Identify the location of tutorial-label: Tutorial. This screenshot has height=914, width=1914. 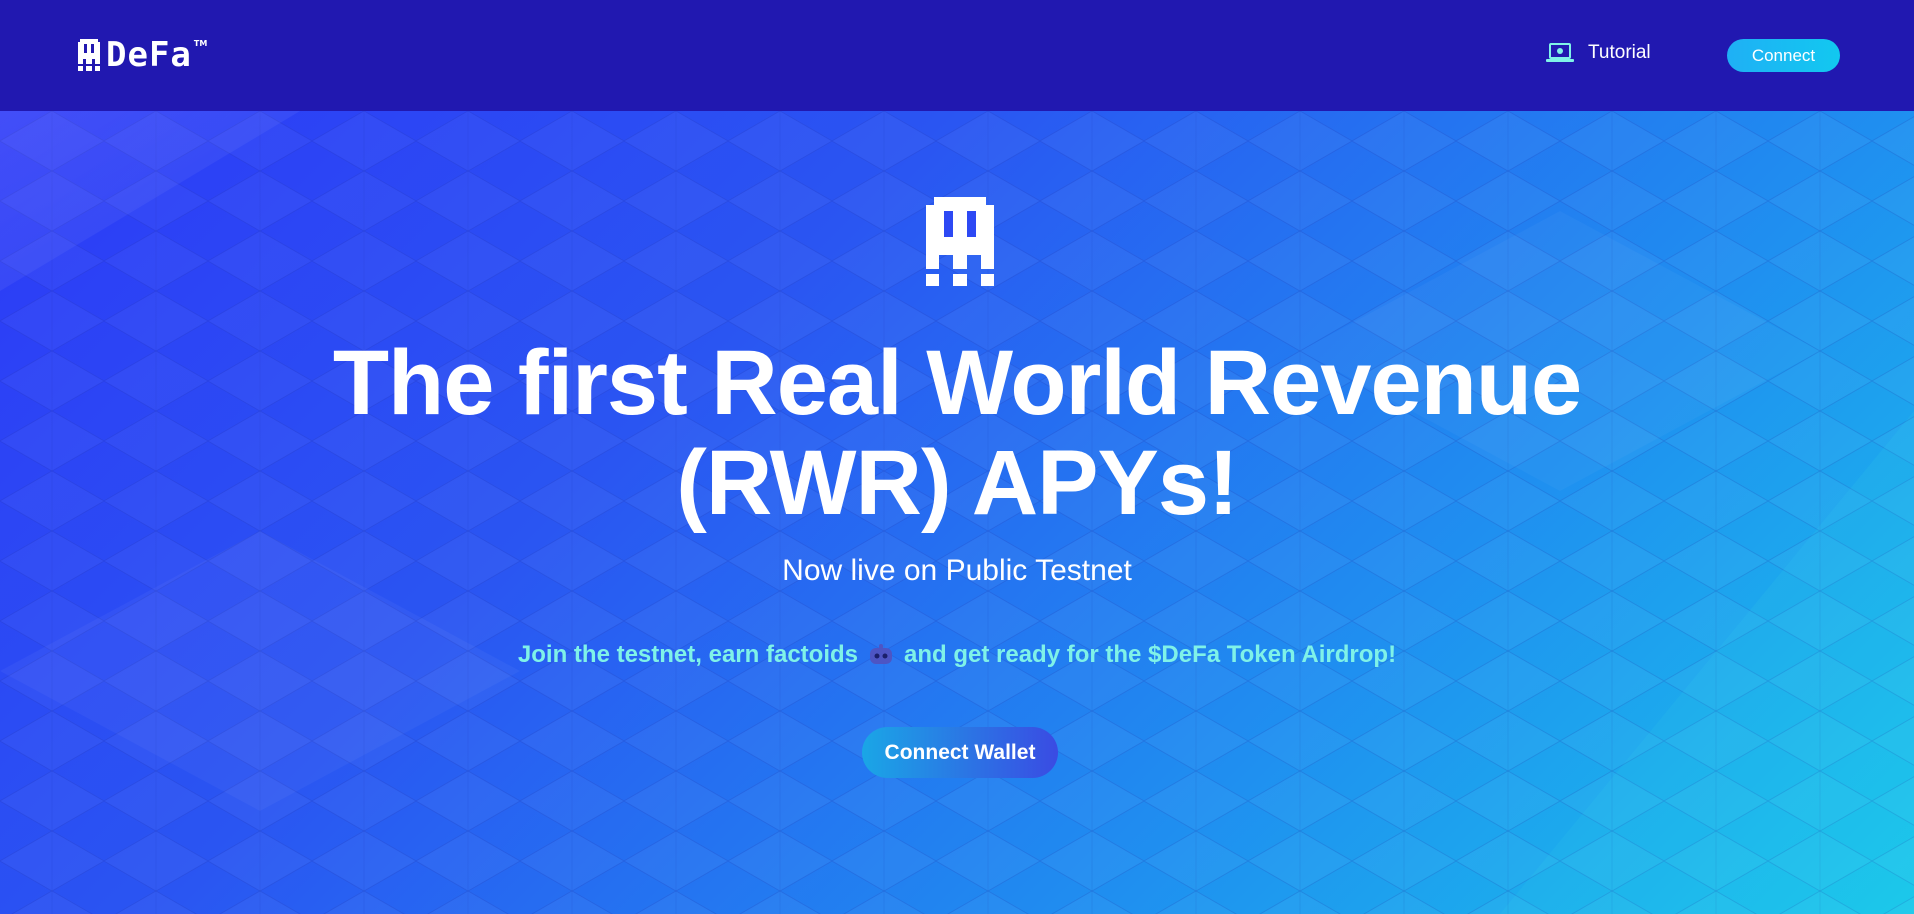
(1619, 52).